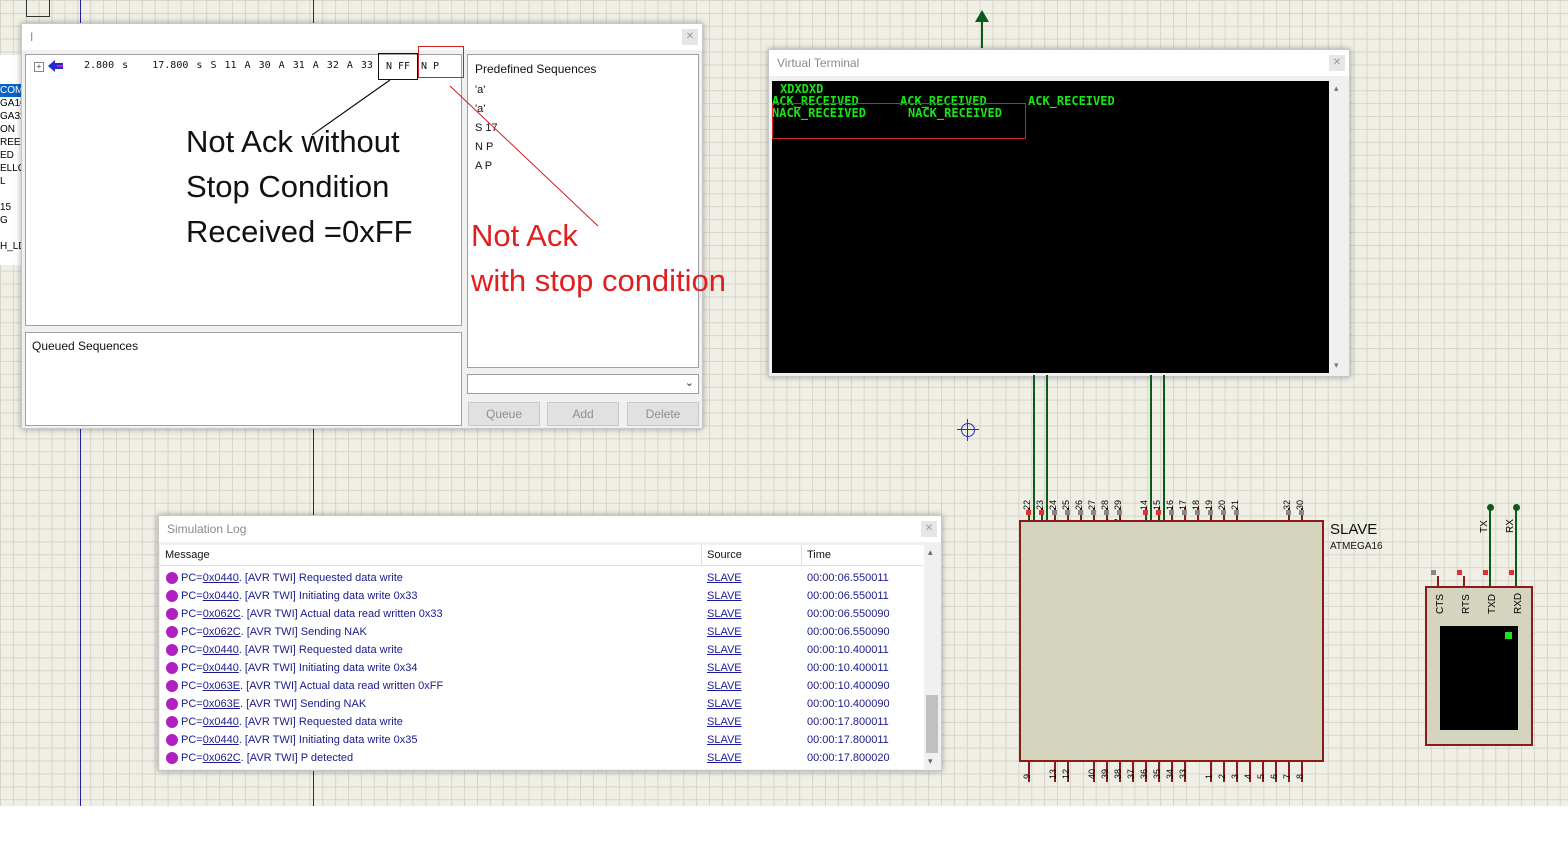 The height and width of the screenshot is (846, 1568). I want to click on log-text: . [AVR TWI] Initiating data write 0x35, so click(328, 740).